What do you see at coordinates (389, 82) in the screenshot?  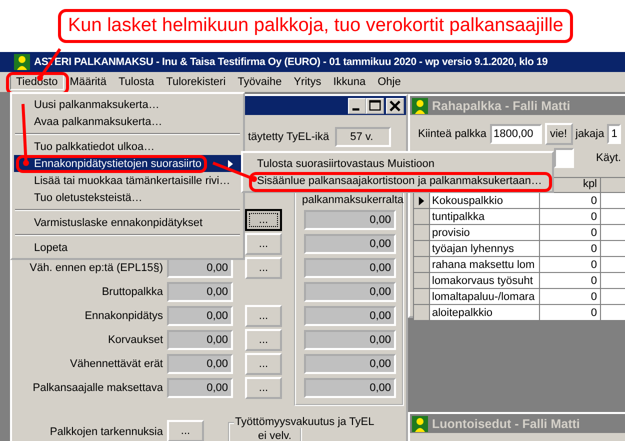 I see `menu-item: Ohje` at bounding box center [389, 82].